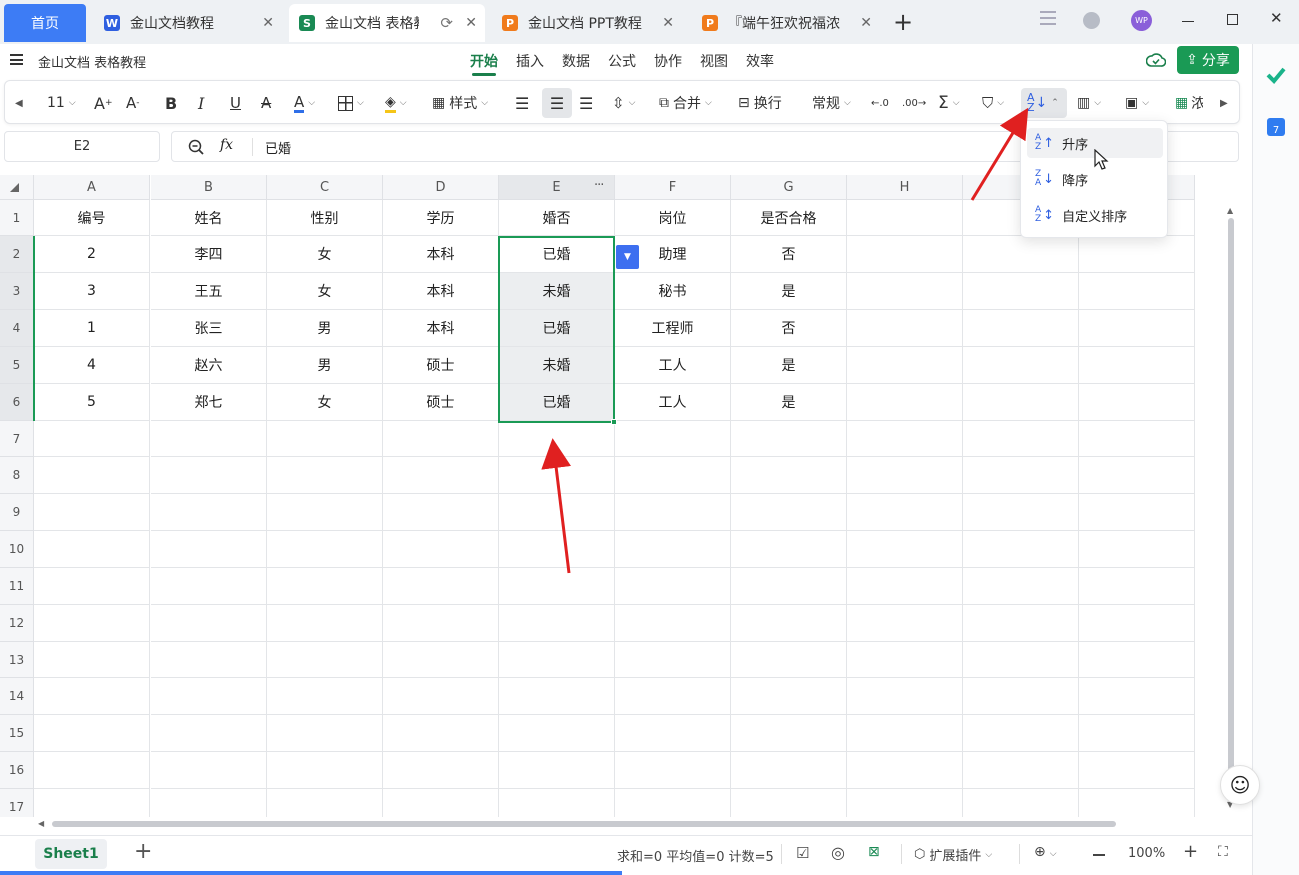  Describe the element at coordinates (325, 254) in the screenshot. I see `table-cell: 女` at that location.